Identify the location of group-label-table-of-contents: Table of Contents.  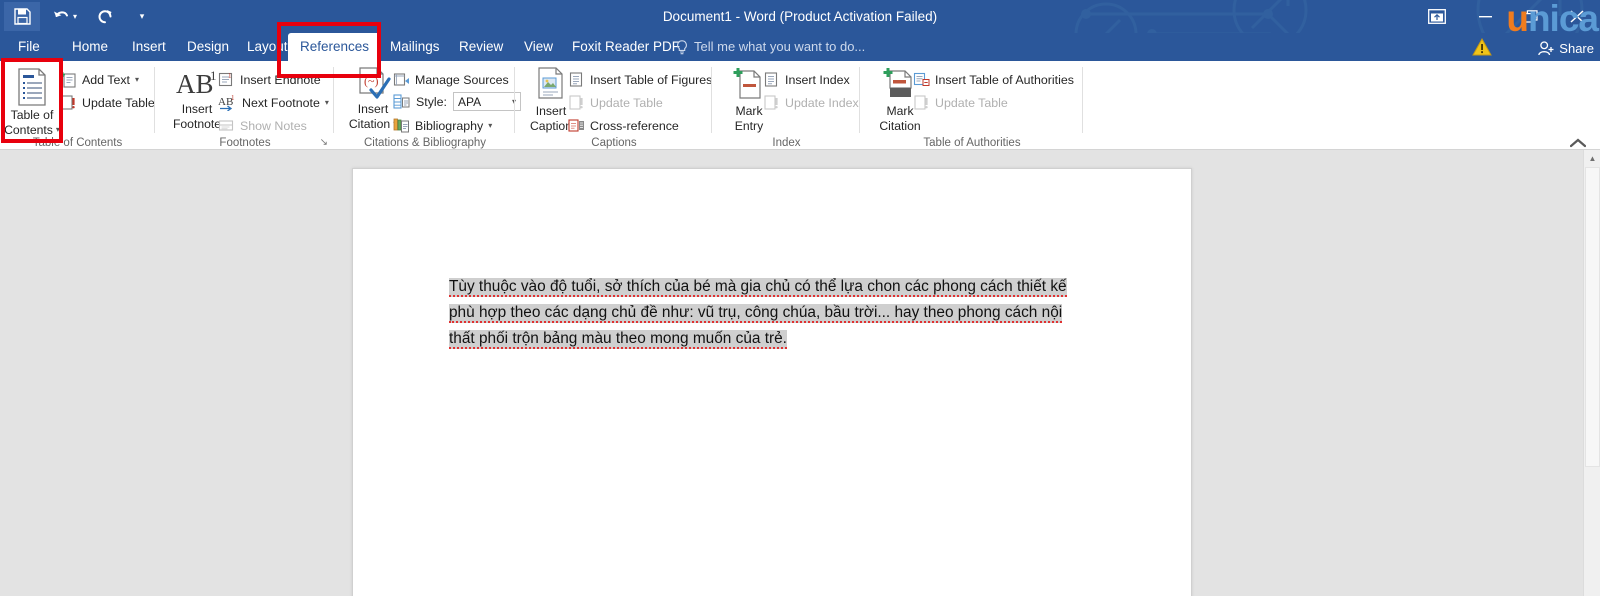
(77, 143).